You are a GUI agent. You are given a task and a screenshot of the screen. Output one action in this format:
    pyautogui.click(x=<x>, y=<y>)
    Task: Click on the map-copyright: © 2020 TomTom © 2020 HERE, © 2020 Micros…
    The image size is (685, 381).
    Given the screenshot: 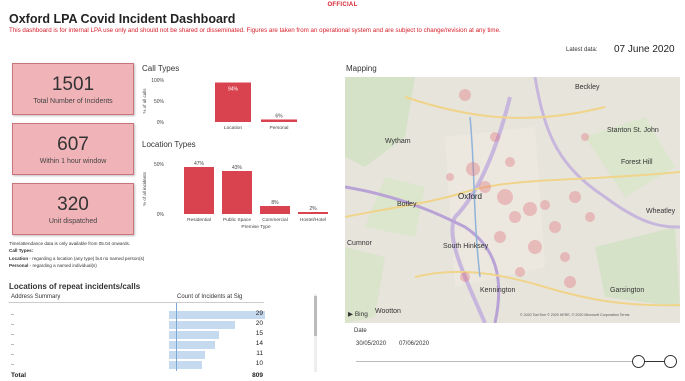 What is the action you would take?
    pyautogui.click(x=574, y=315)
    